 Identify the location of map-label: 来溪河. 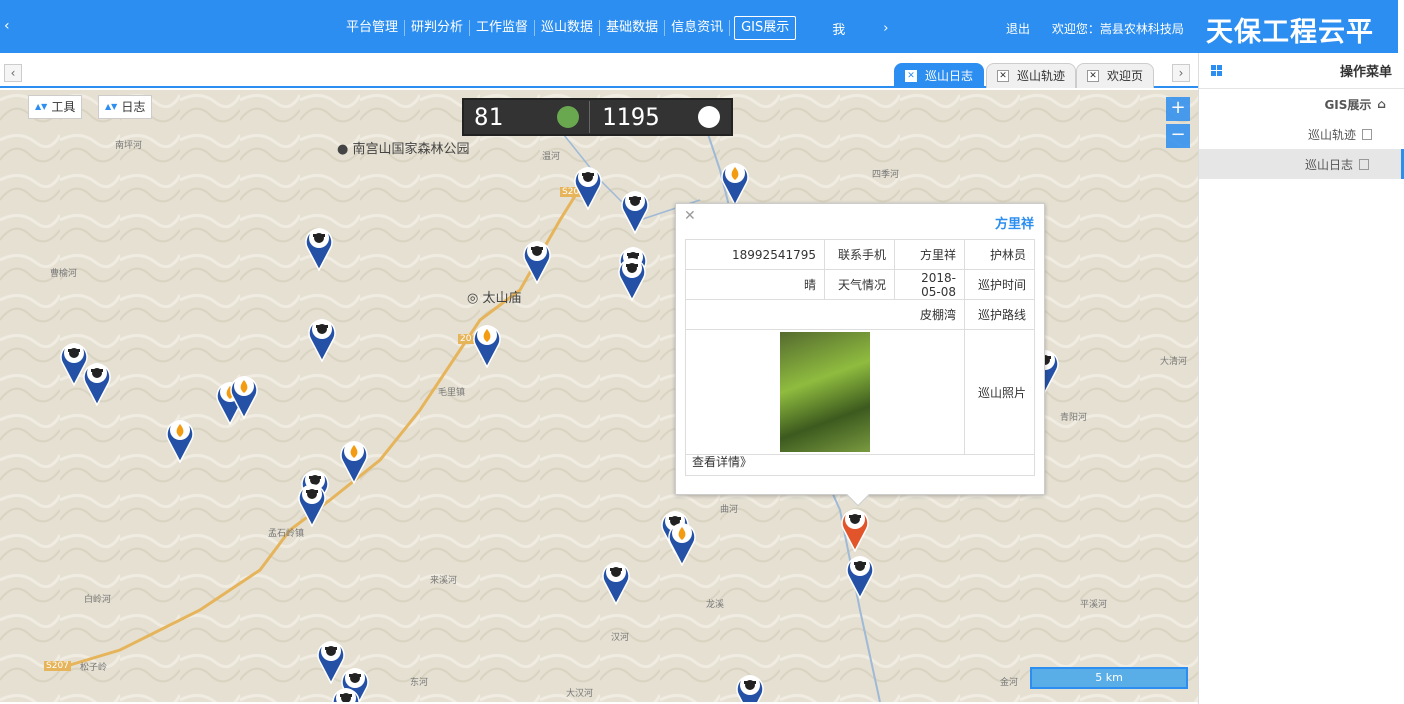
(444, 581).